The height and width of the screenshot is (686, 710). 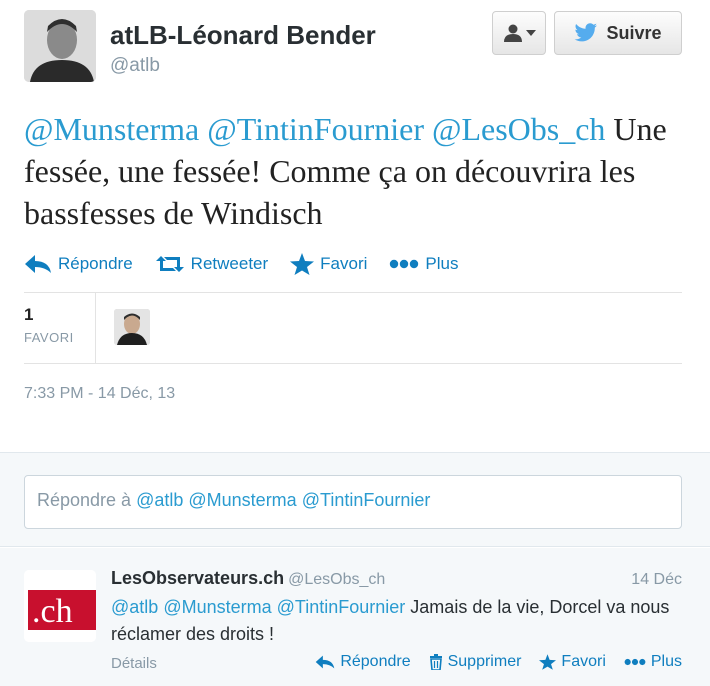 I want to click on favoriter-photo, so click(x=132, y=327).